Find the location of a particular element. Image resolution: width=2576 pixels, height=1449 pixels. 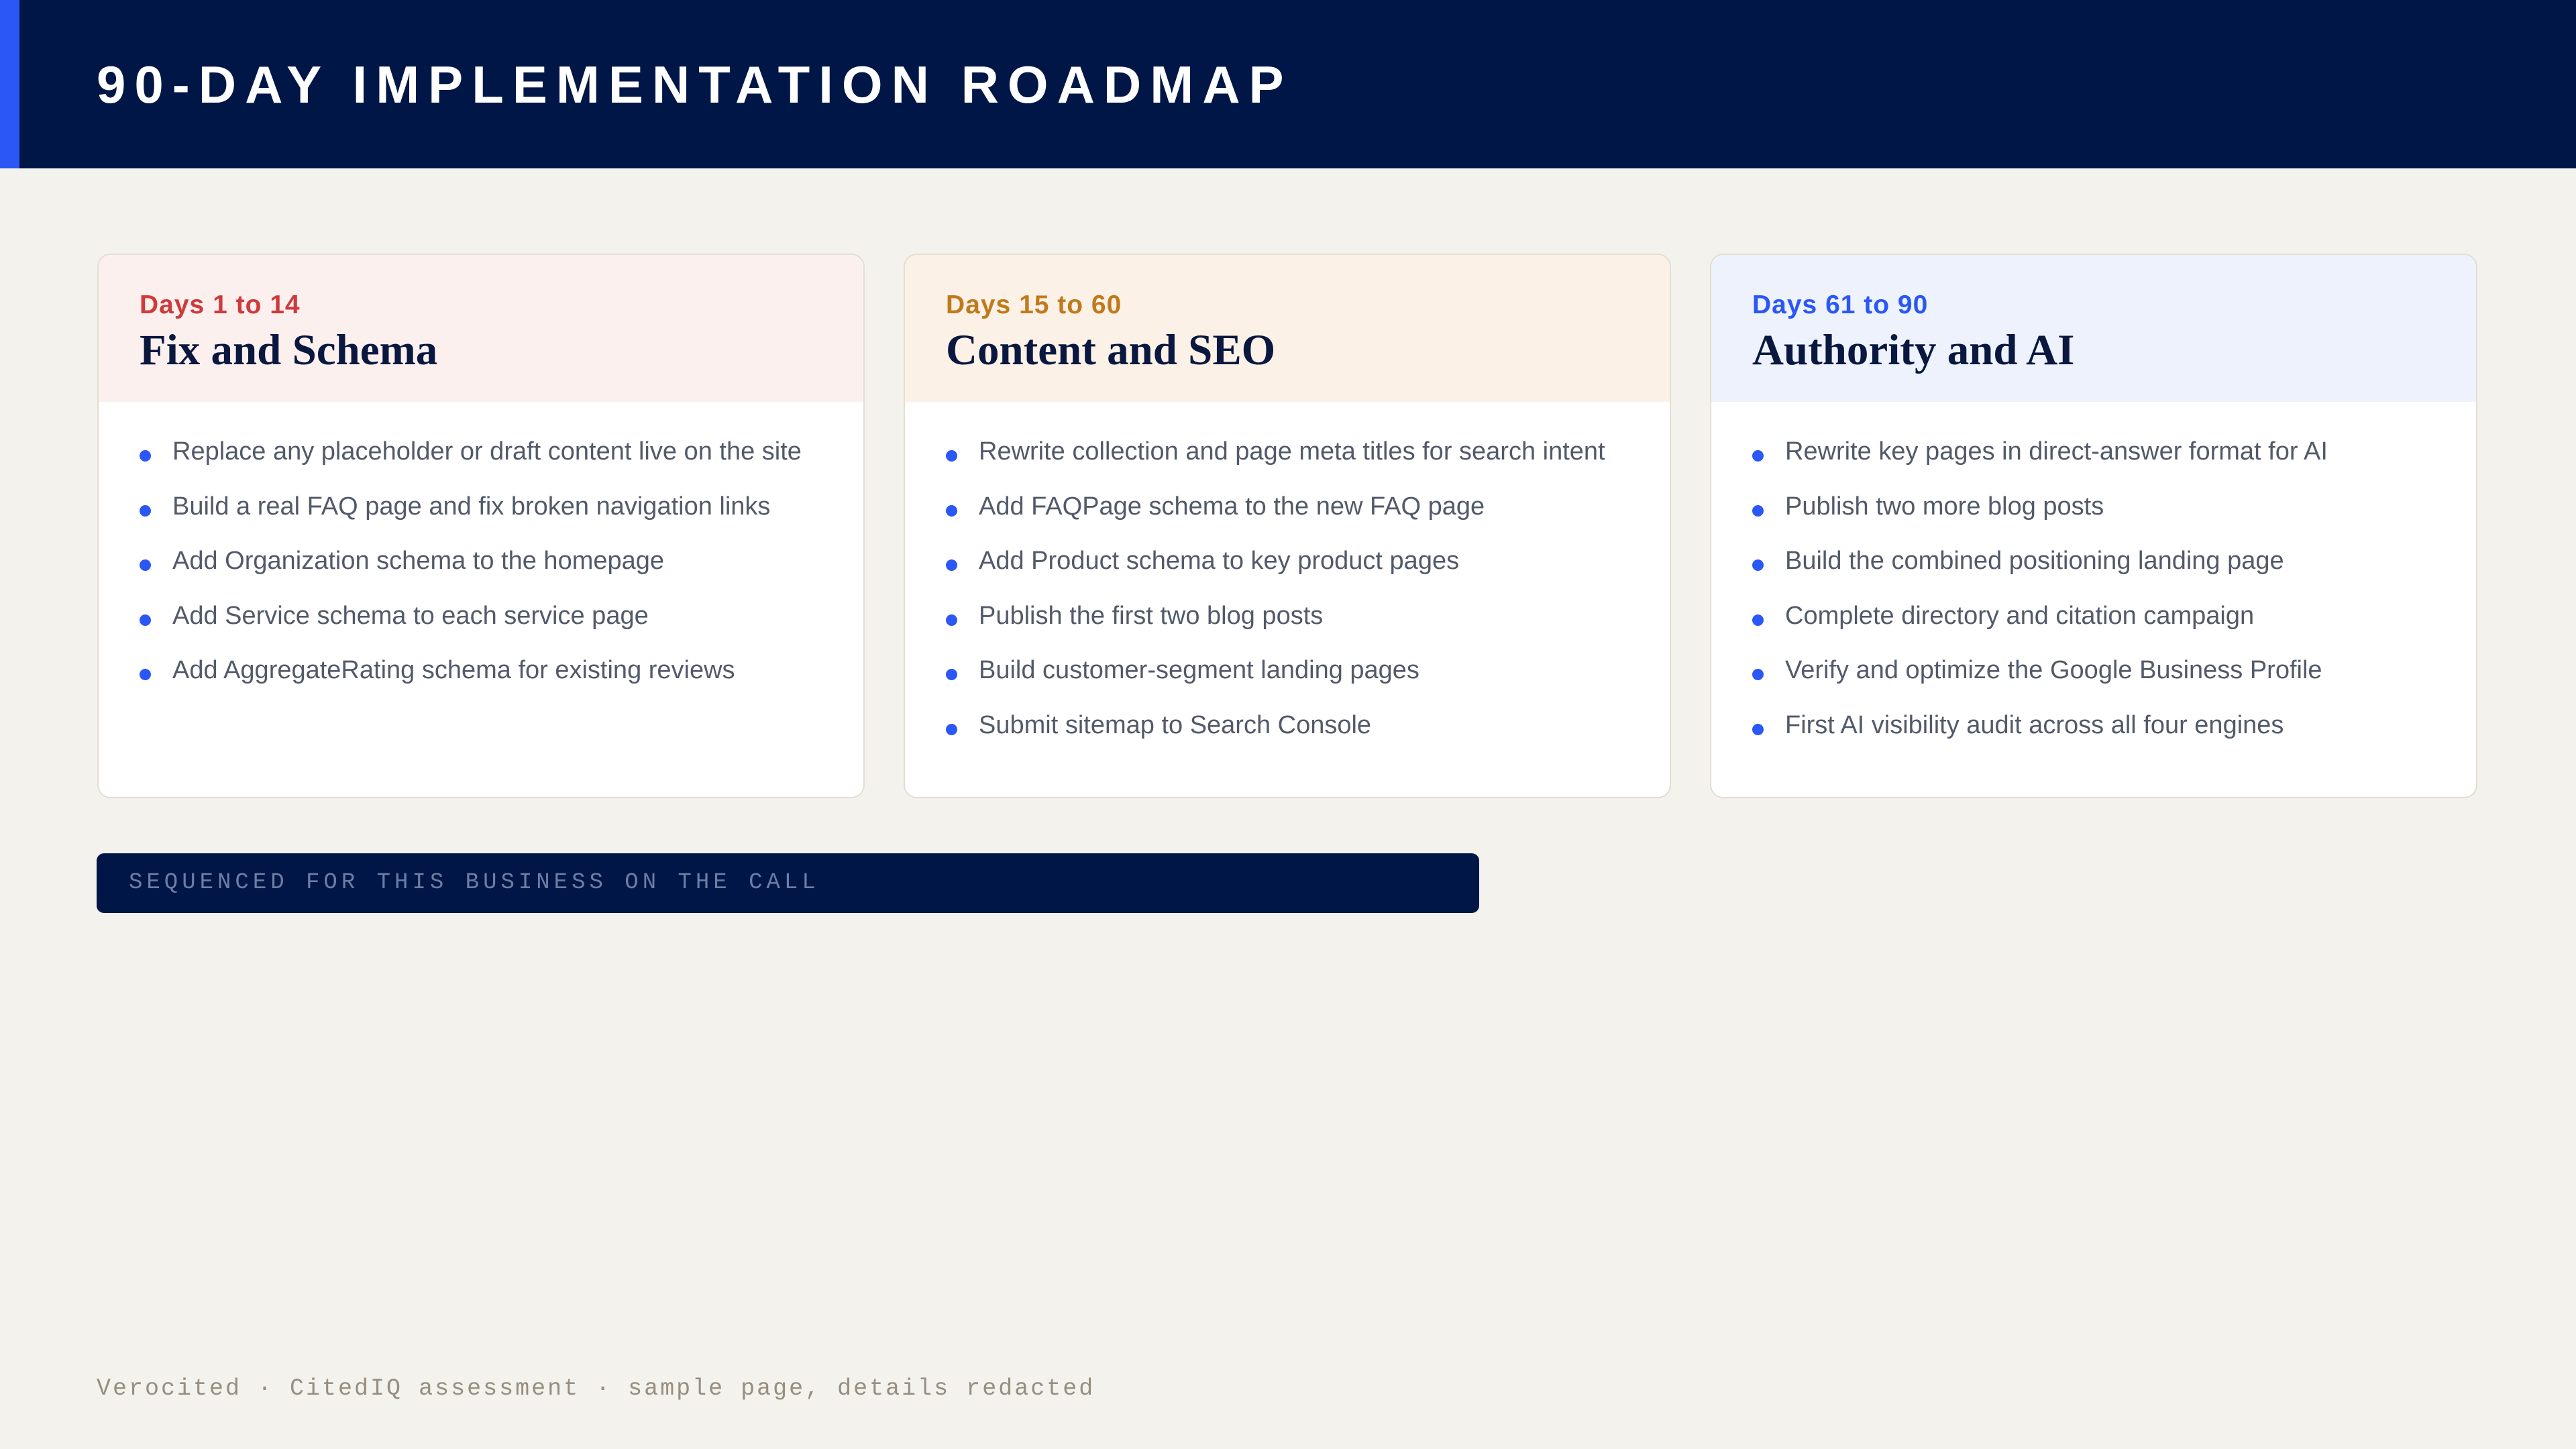

sequencing-banner: SEQUENCED FOR THIS BUSINESS ON THE CALL is located at coordinates (788, 883).